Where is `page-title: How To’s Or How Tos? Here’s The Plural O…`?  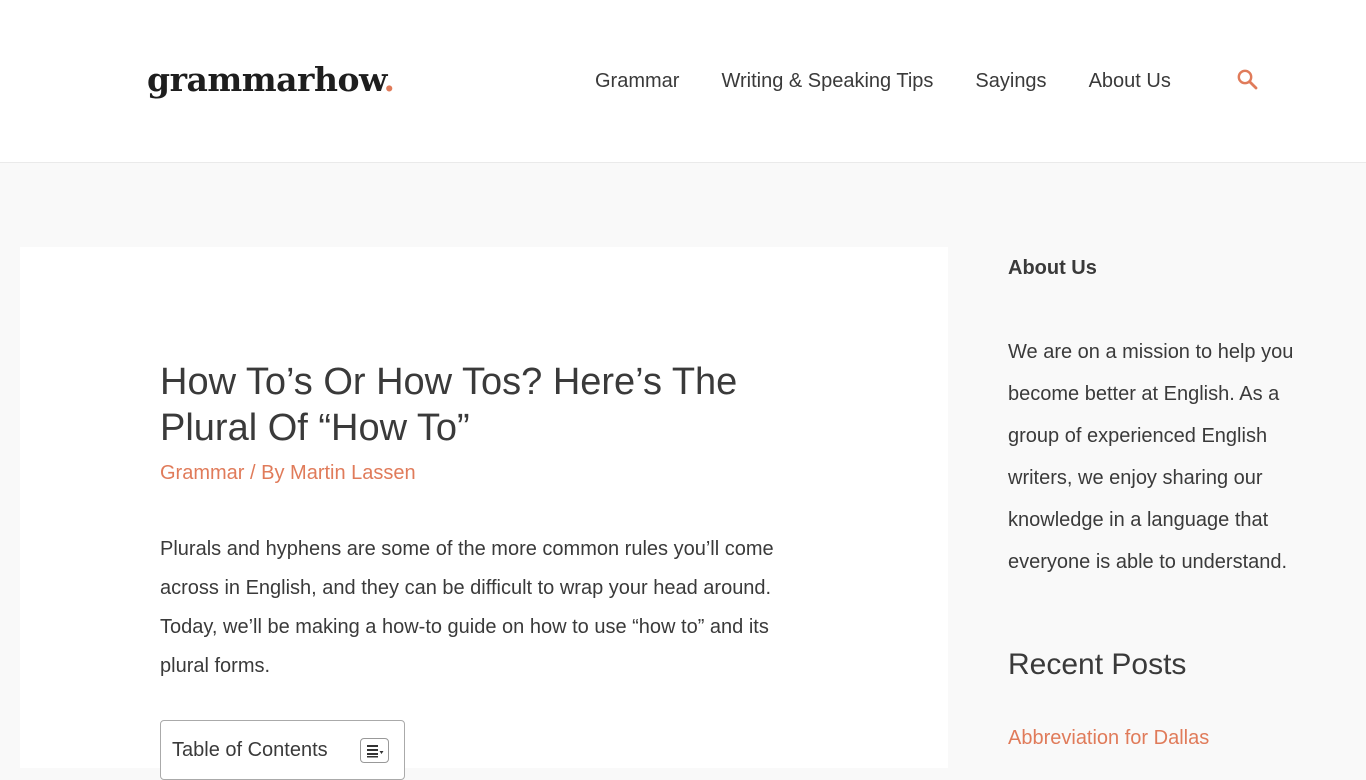
page-title: How To’s Or How Tos? Here’s The Plural O… is located at coordinates (449, 405).